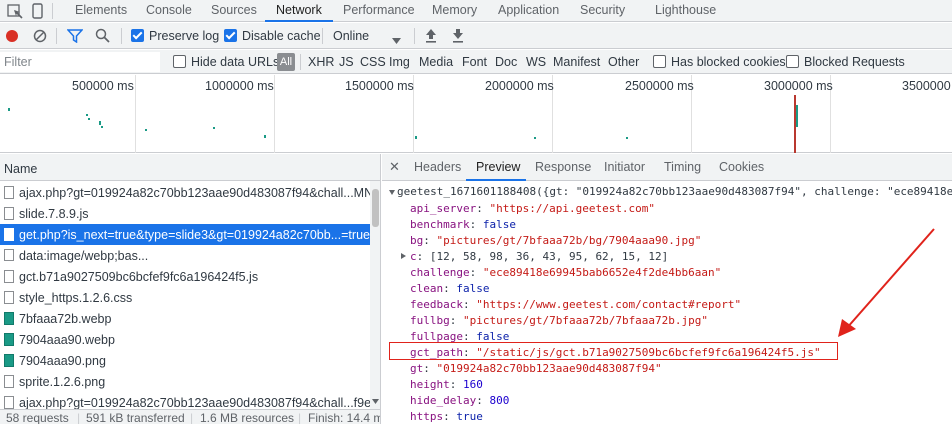 Image resolution: width=952 pixels, height=424 pixels. I want to click on tab-initiator: Initiator, so click(624, 167).